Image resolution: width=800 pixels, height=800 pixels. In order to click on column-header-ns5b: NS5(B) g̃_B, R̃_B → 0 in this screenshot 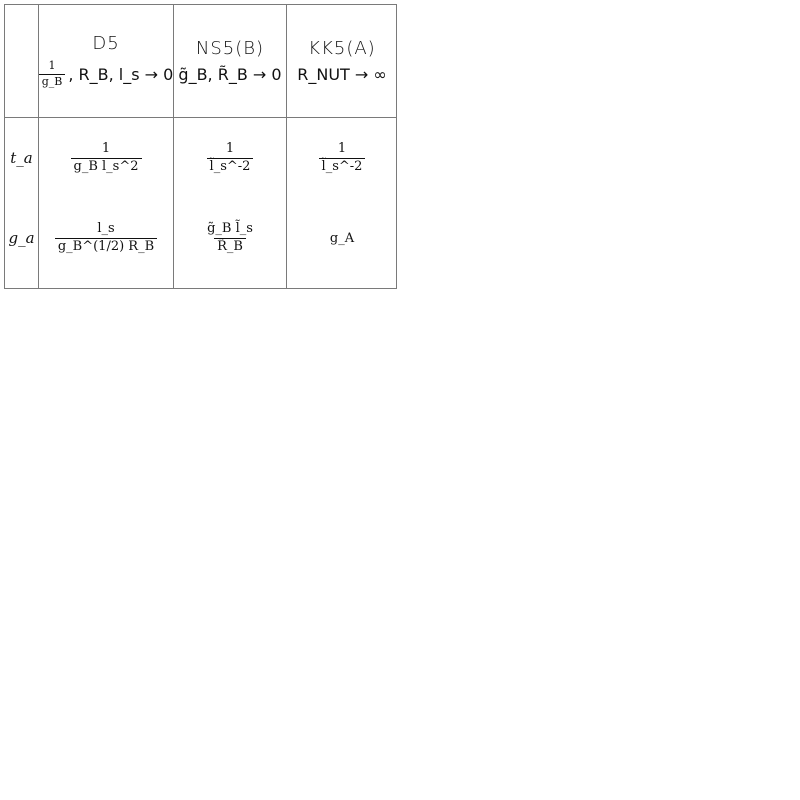, I will do `click(230, 61)`.